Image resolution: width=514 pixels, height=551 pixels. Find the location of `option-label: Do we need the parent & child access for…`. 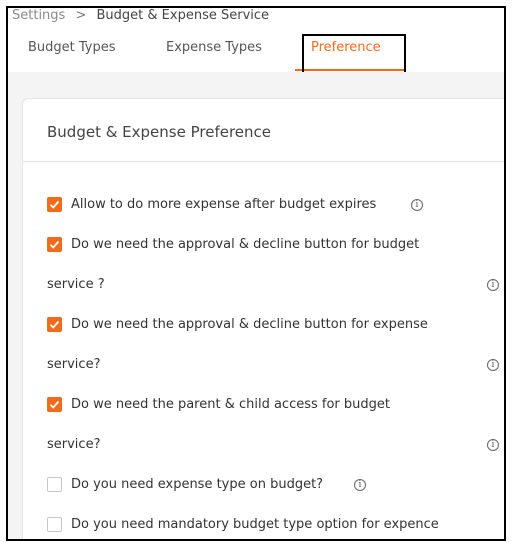

option-label: Do we need the parent & child access for… is located at coordinates (230, 404).